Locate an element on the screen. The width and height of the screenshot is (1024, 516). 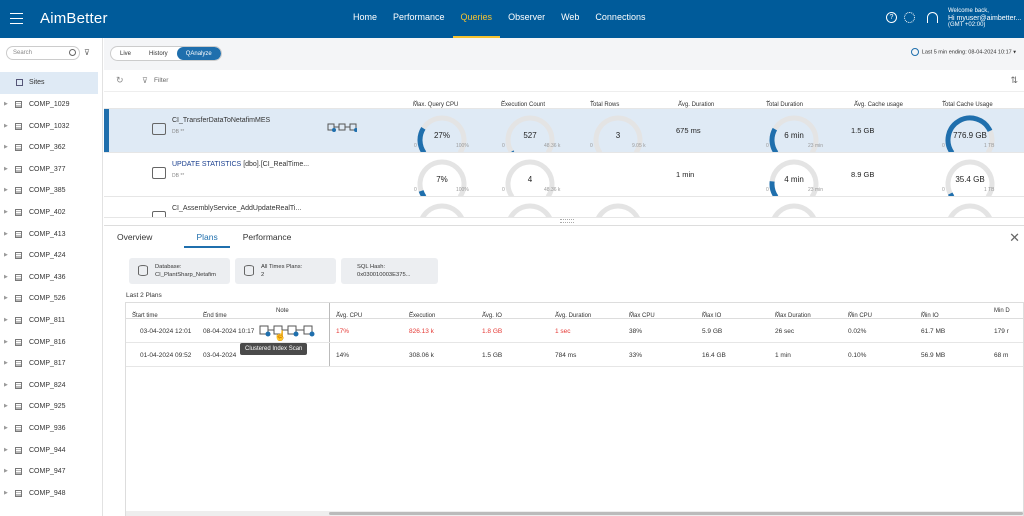
col-total-duration: Total Duration ⌄ is located at coordinates (784, 102).